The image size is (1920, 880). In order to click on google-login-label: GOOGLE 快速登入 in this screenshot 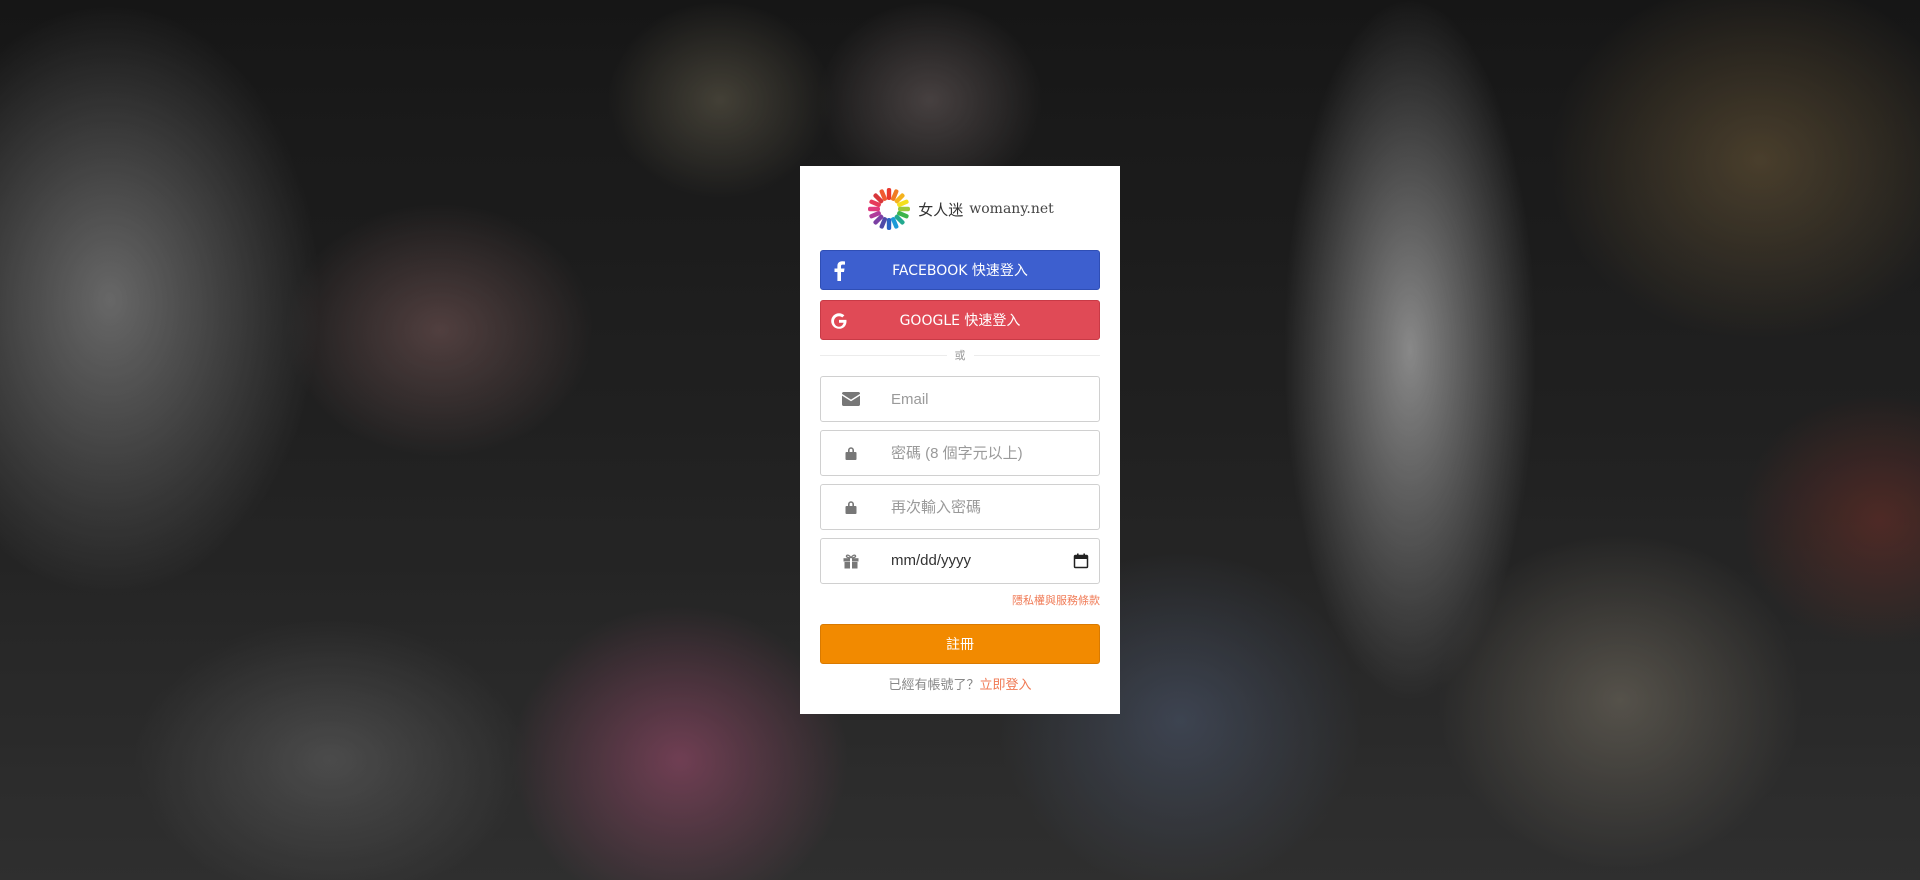, I will do `click(960, 321)`.